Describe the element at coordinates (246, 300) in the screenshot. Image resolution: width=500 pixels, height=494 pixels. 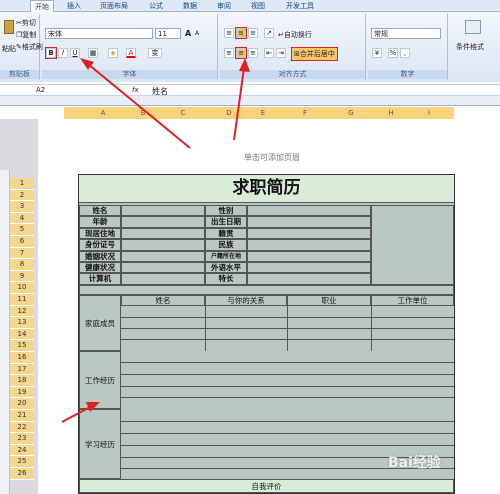
I see `family-col-relation: 与你的关系` at that location.